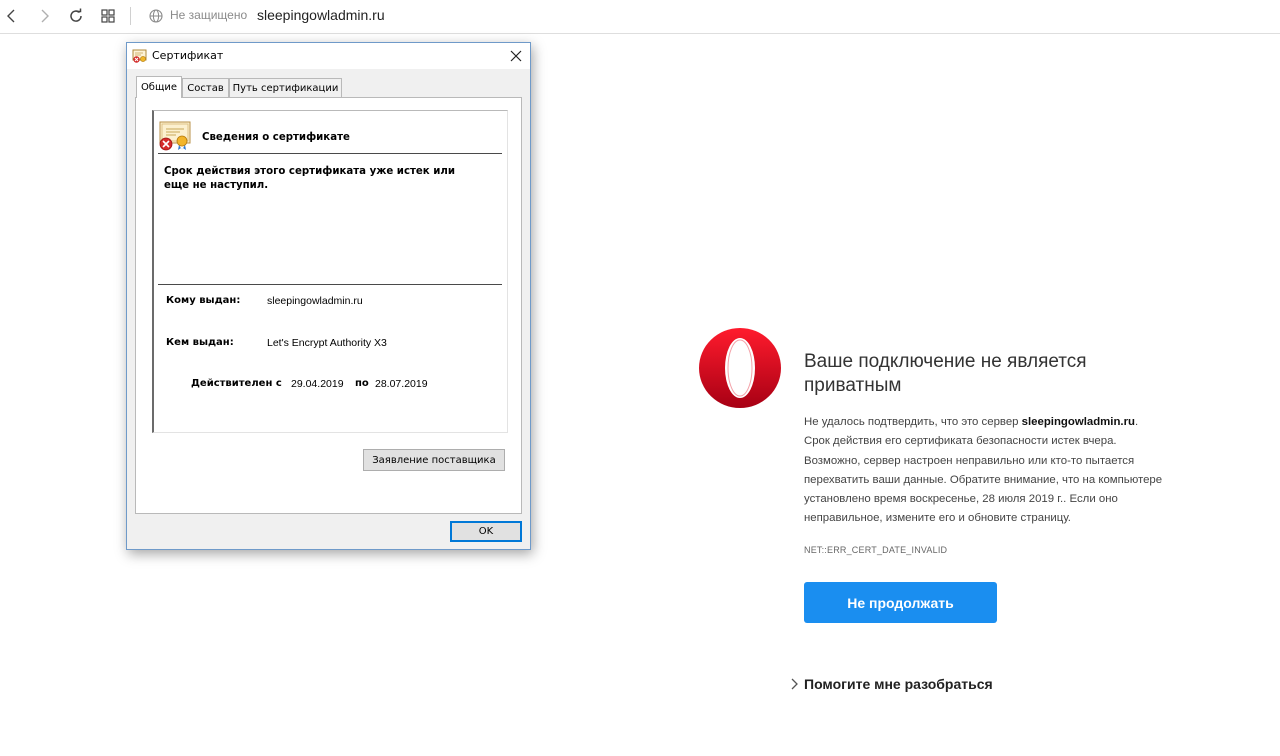  I want to click on close-icon, so click(516, 56).